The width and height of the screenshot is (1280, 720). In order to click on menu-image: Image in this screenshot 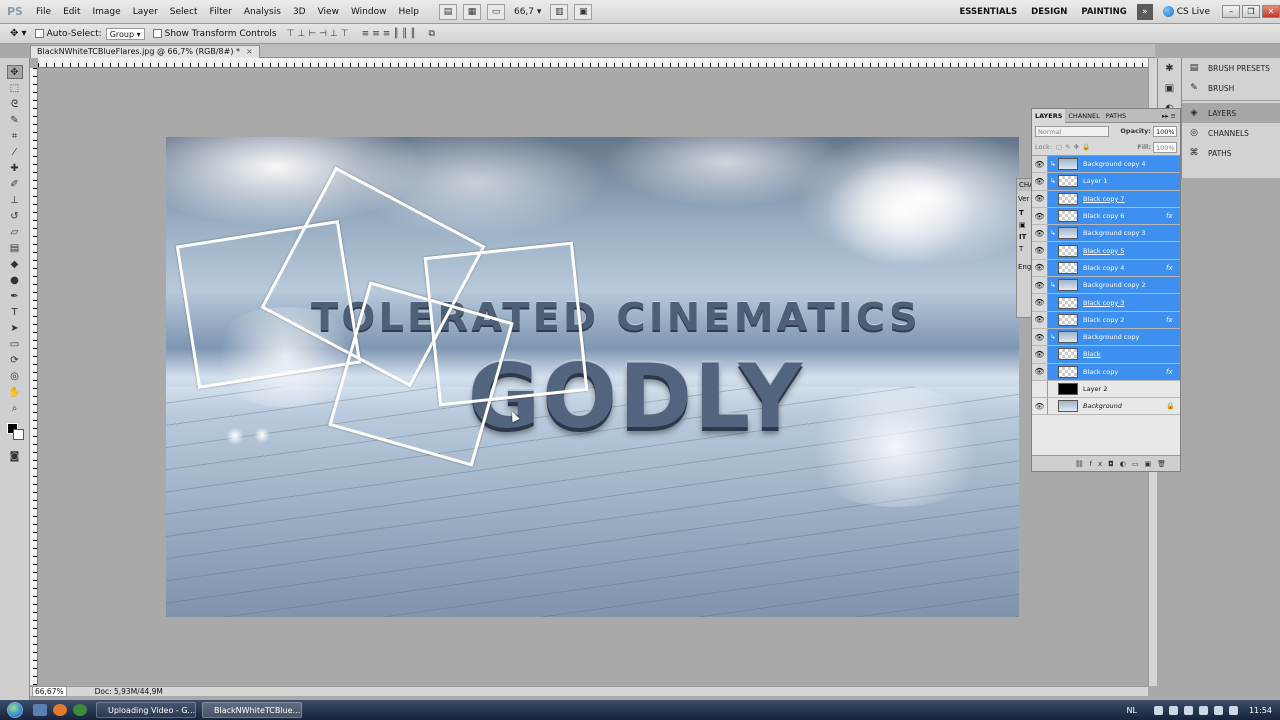, I will do `click(107, 12)`.